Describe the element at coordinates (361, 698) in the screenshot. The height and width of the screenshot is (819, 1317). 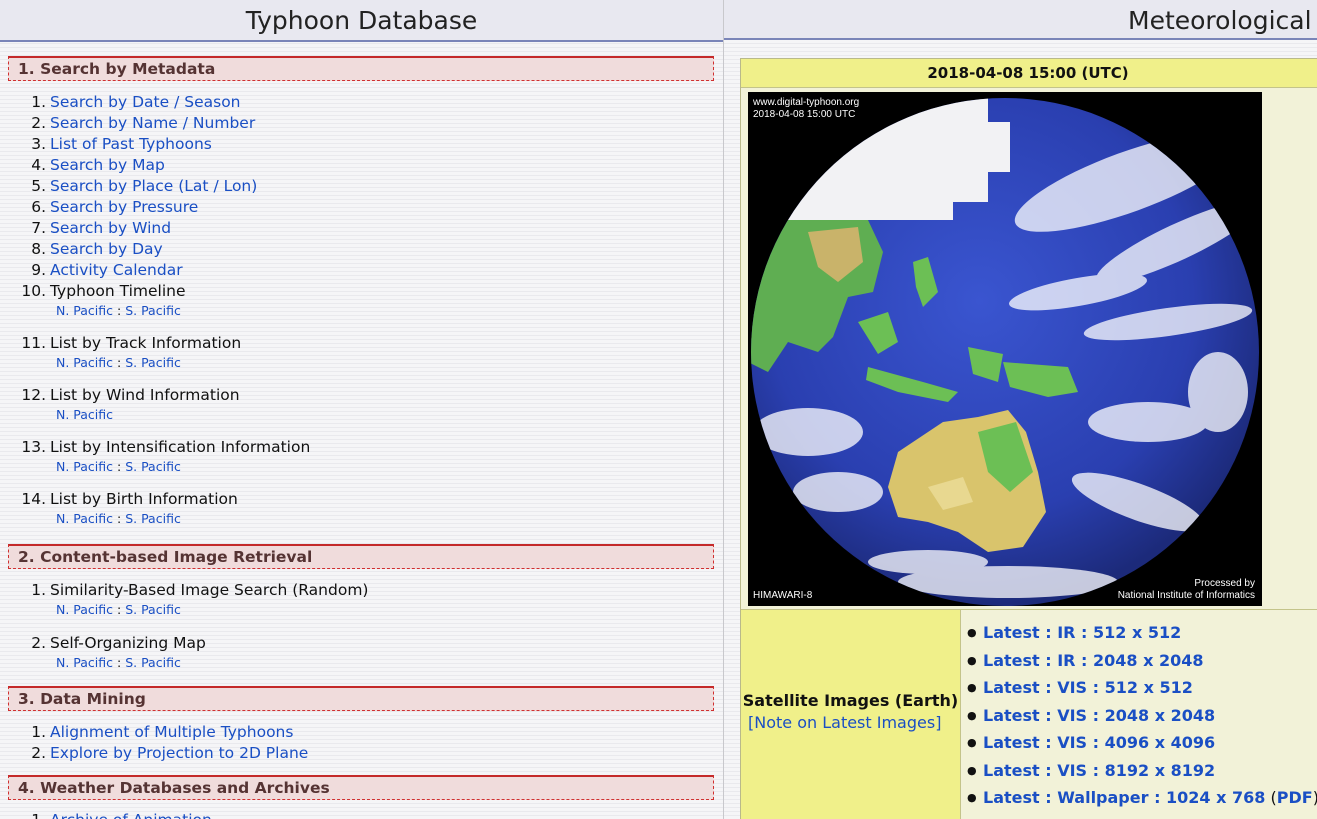
I see `section-heading-data-mining: 3. Data Mining` at that location.